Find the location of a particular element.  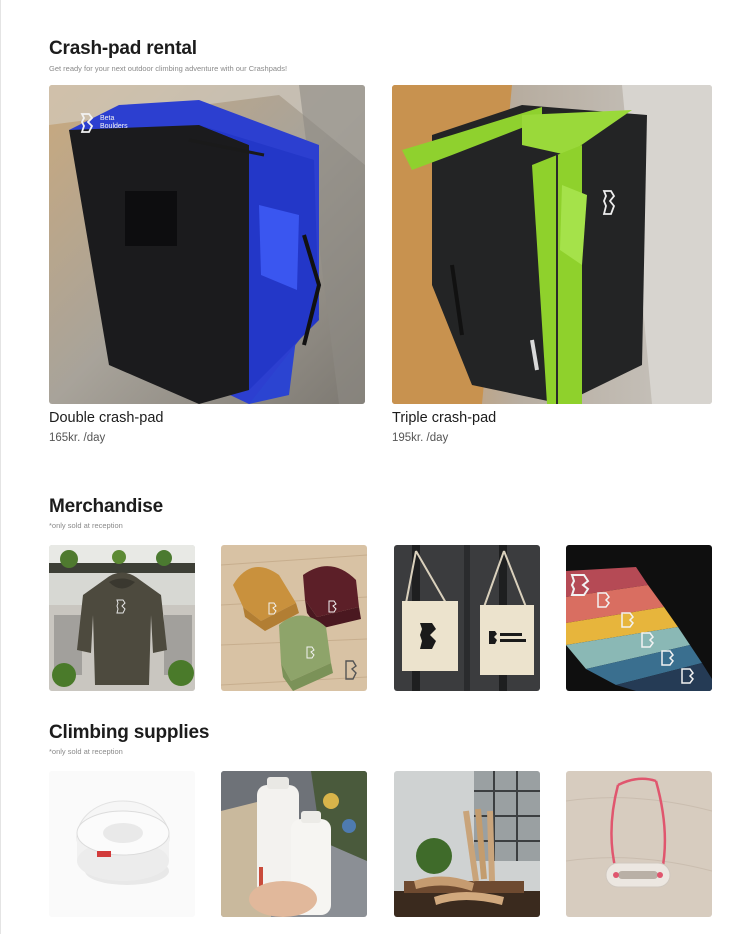

merch-tshirts-image is located at coordinates (639, 618).